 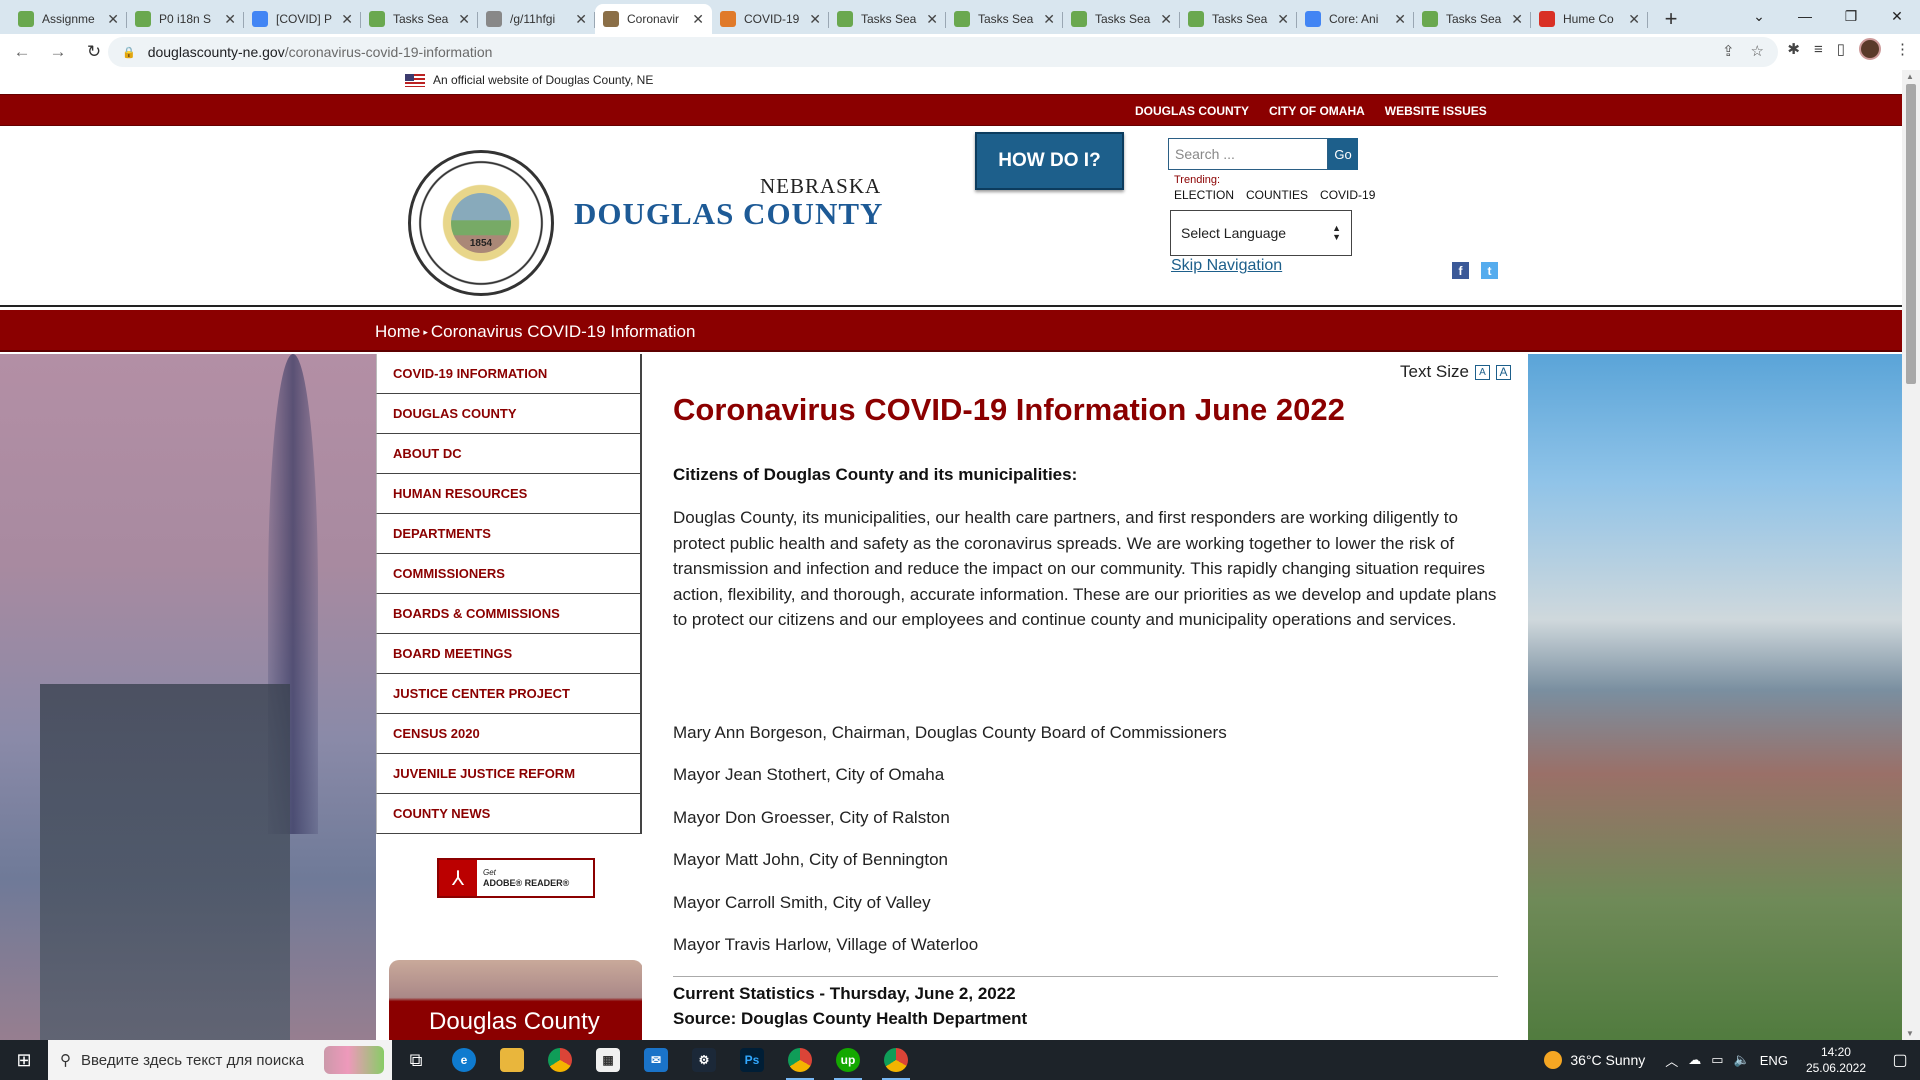 What do you see at coordinates (1607, 1060) in the screenshot?
I see `weather-text: 36°C Sunny` at bounding box center [1607, 1060].